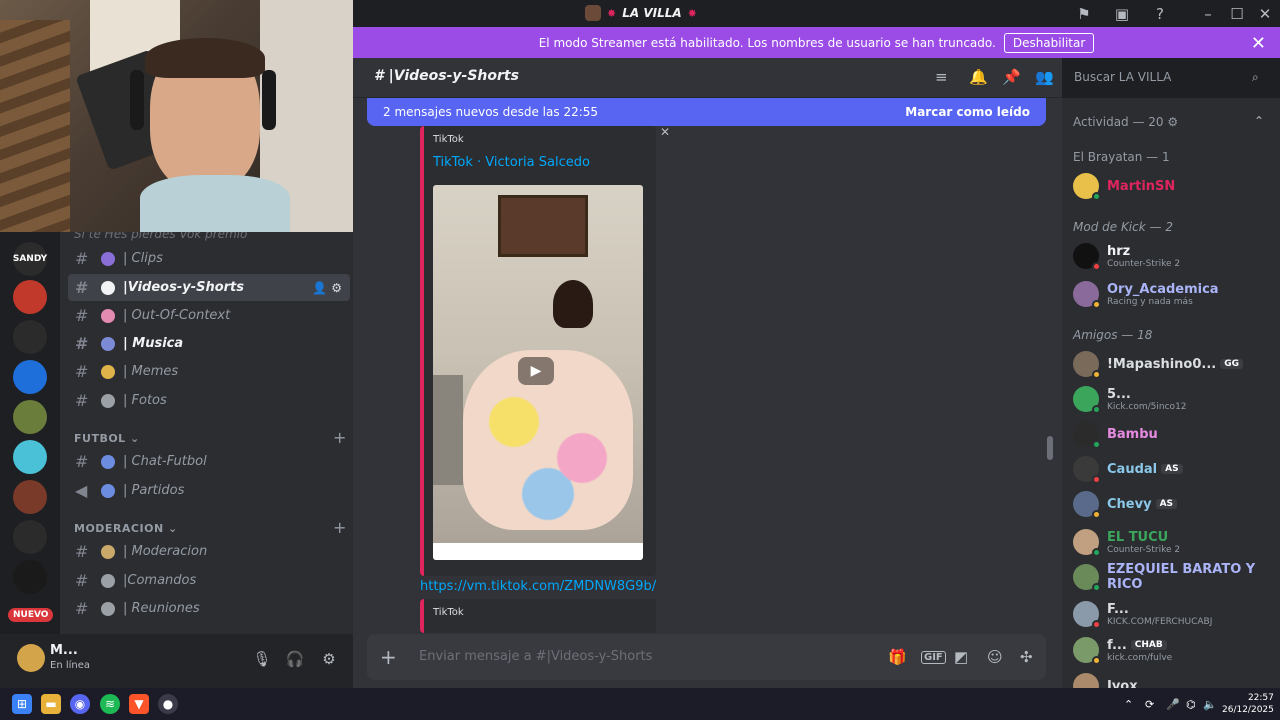 This screenshot has width=1280, height=720. I want to click on member-item: MartinSN, so click(1173, 186).